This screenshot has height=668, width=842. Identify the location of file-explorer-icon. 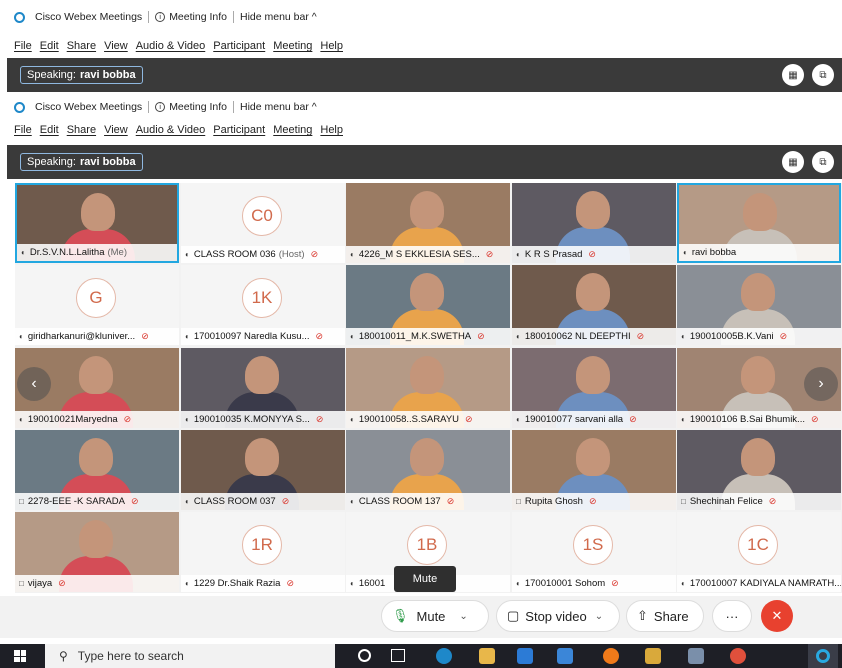
(487, 656).